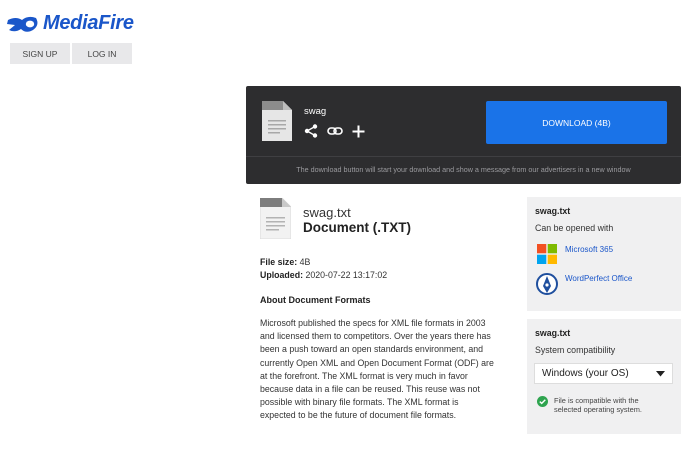 The image size is (690, 460). I want to click on open-with-subtitle: Can be opened with, so click(574, 228).